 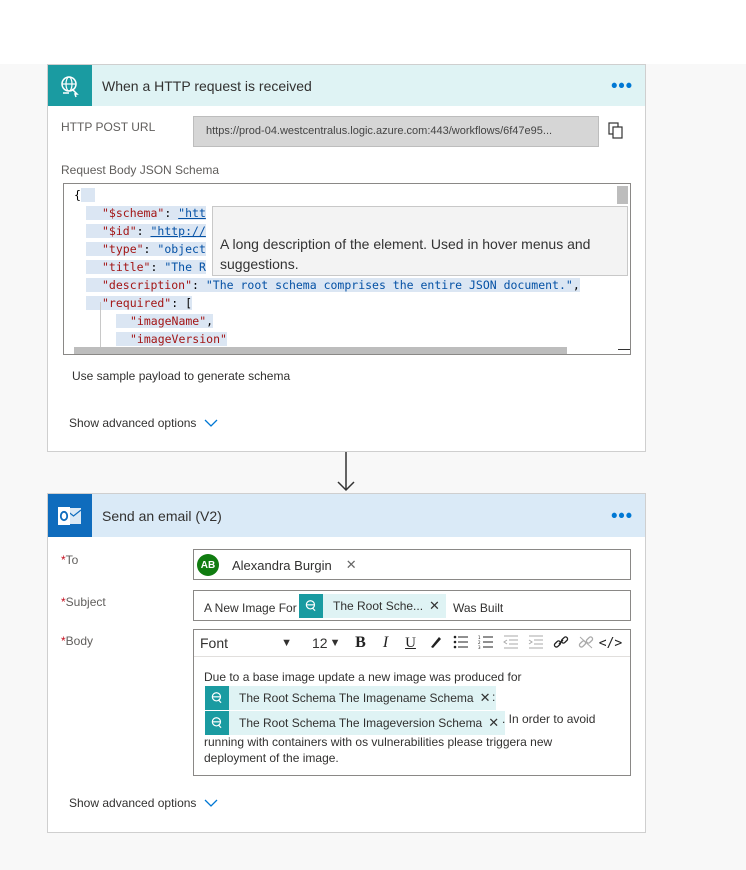 What do you see at coordinates (320, 350) in the screenshot?
I see `horizontal-scrollbar` at bounding box center [320, 350].